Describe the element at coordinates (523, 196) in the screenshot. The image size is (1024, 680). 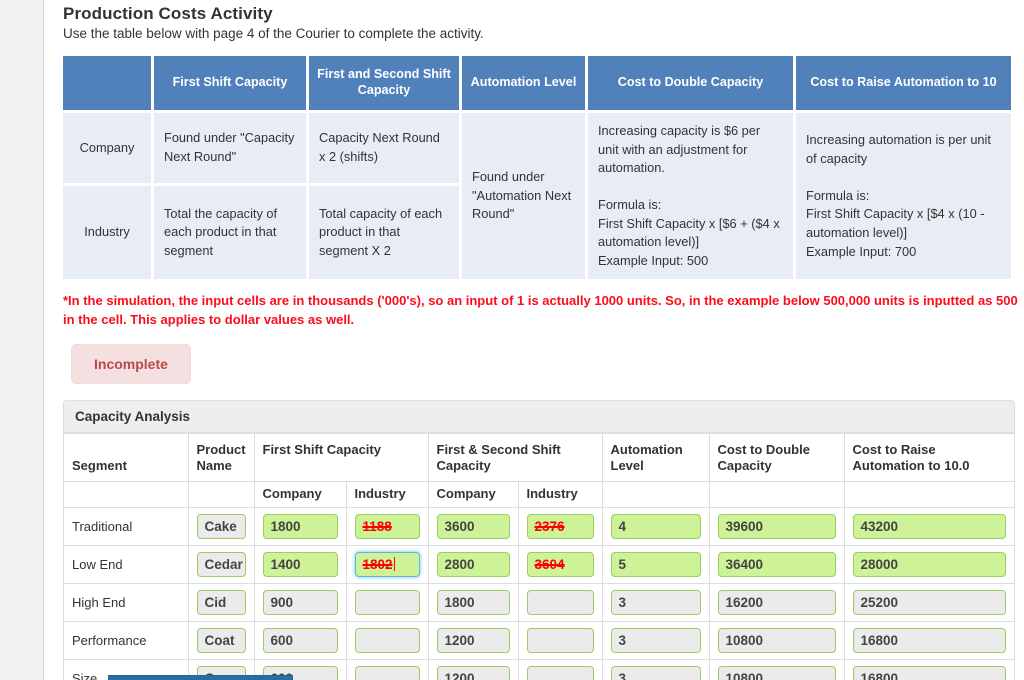
I see `ref-cell-automation-level: Found under "Automation Next Round"` at that location.